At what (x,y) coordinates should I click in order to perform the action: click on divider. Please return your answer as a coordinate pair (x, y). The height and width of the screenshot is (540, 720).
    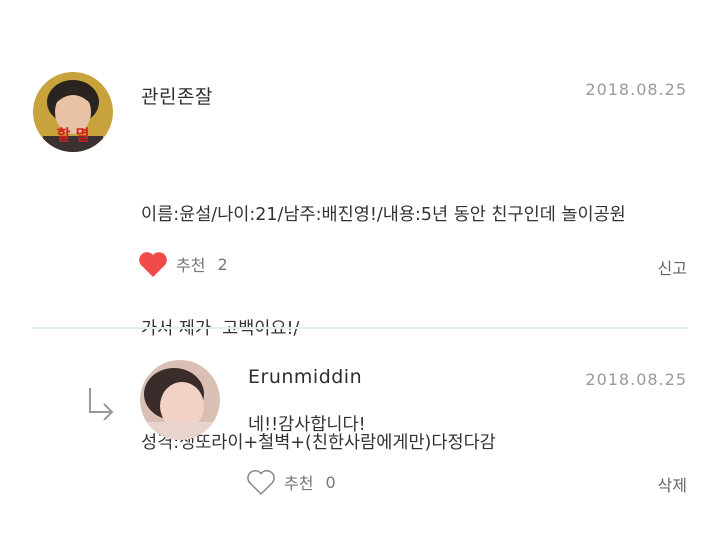
    Looking at the image, I should click on (360, 328).